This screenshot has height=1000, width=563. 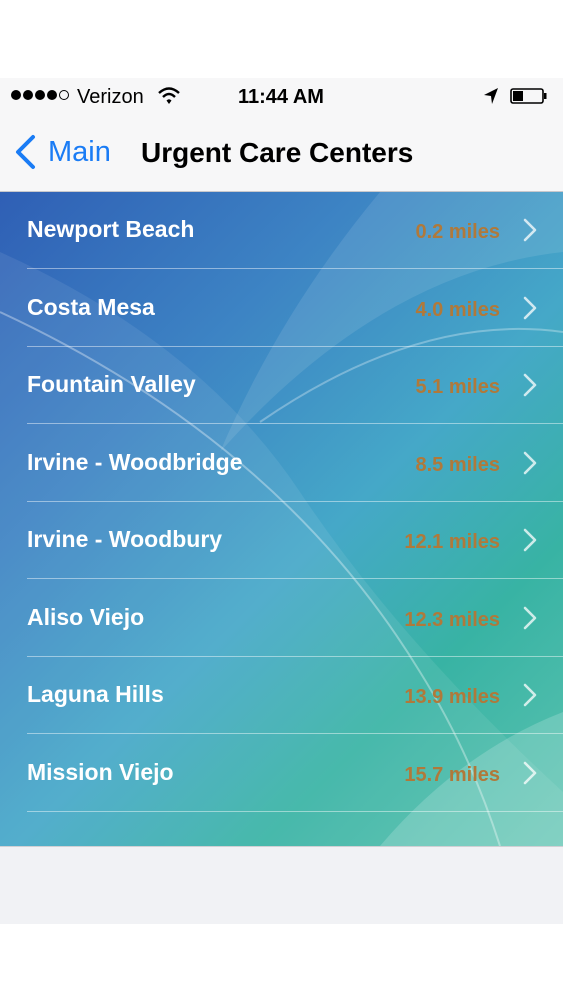 I want to click on status-bar: Verizon 11:44 AM, so click(x=281, y=97).